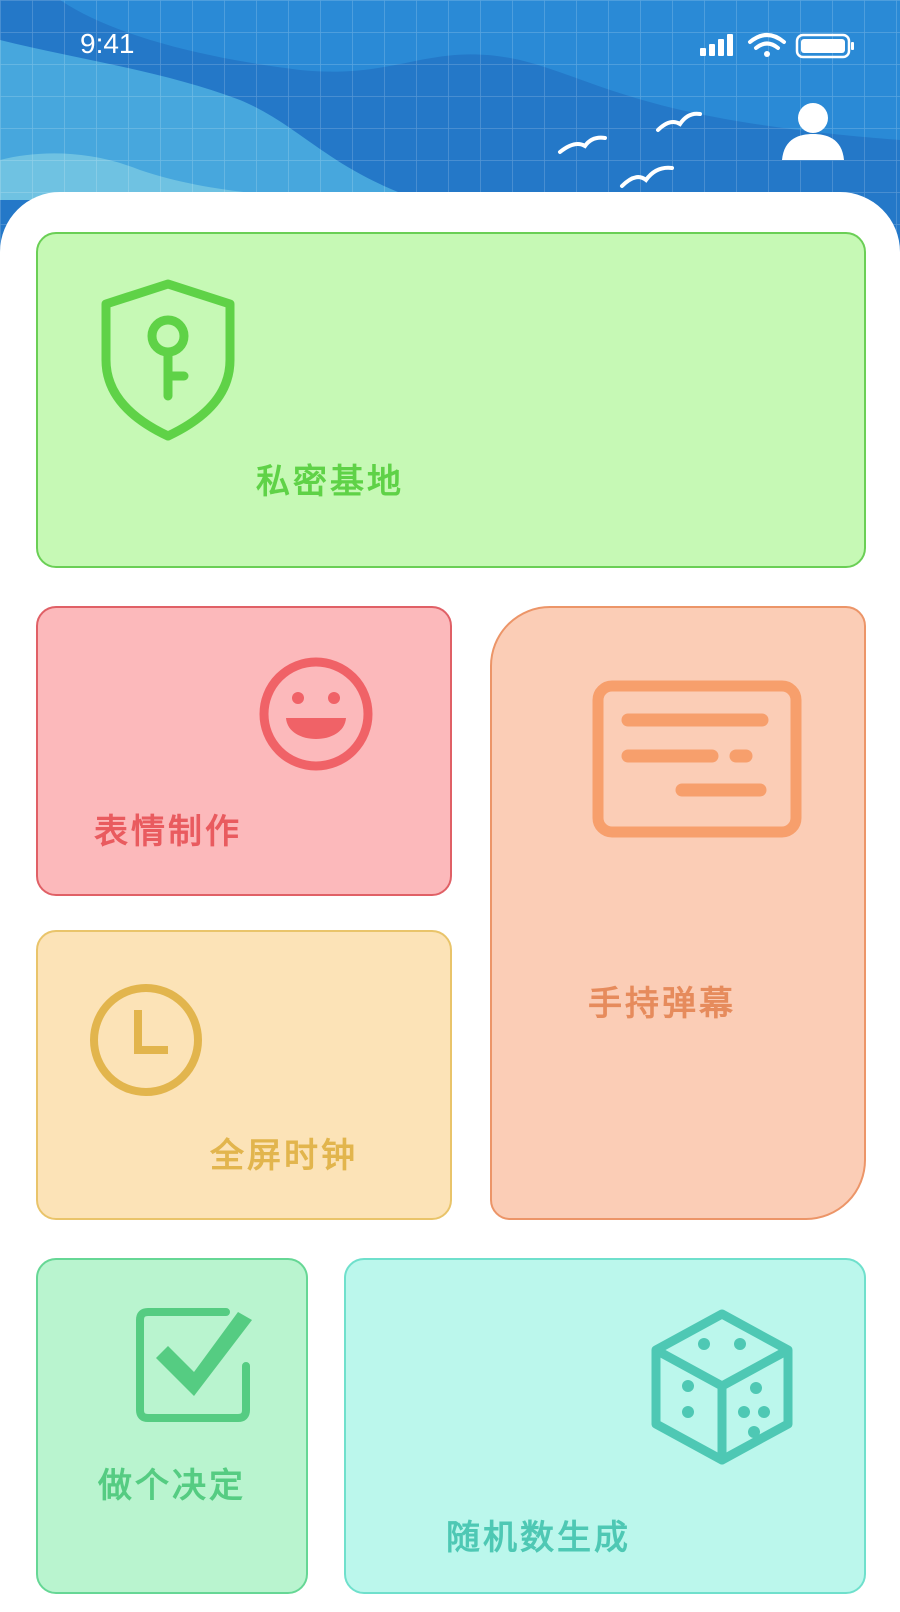  What do you see at coordinates (824, 46) in the screenshot?
I see `battery-icon` at bounding box center [824, 46].